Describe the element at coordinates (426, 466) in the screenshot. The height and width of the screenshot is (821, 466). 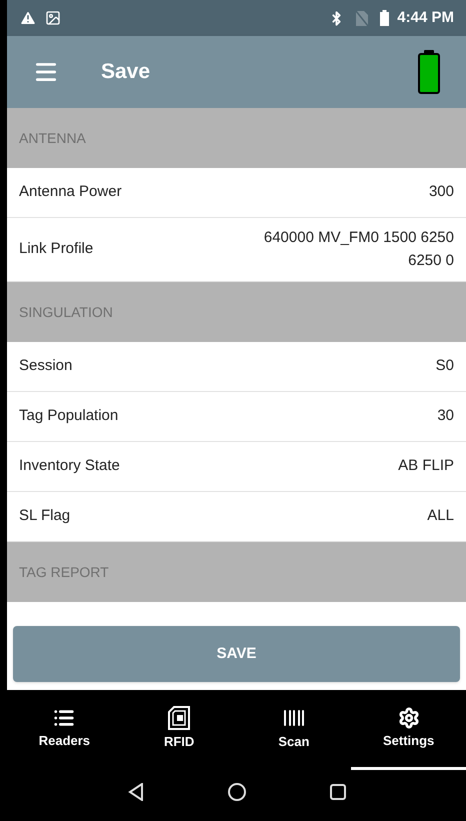
I see `row-value: AB FLIP` at that location.